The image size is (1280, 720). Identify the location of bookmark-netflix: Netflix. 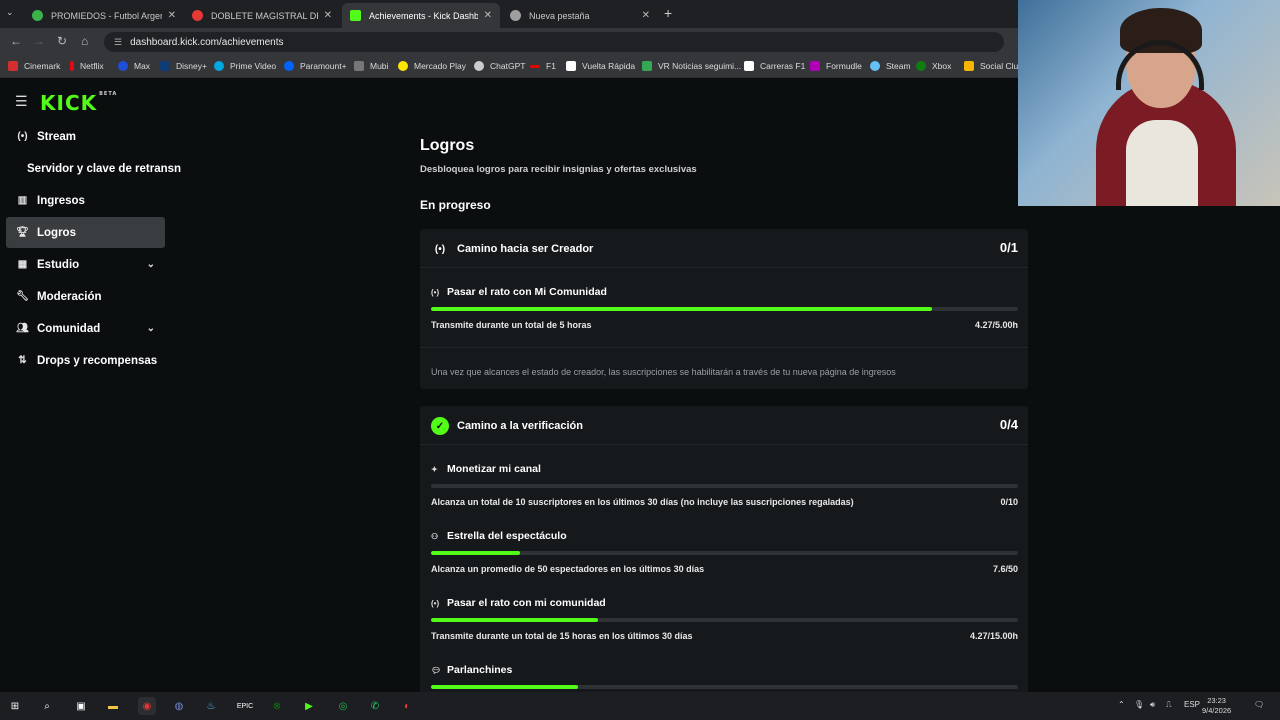
(87, 66).